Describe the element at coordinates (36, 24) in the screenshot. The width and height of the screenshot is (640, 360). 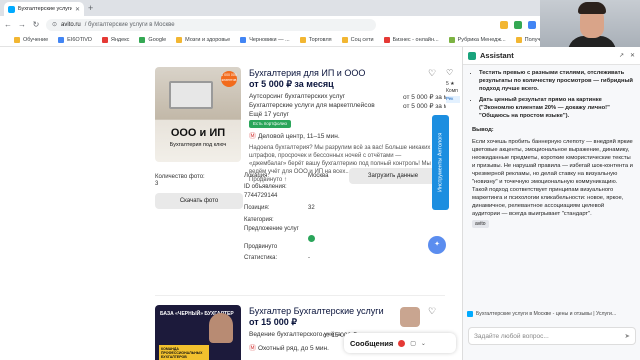
I see `reload-icon: ↻` at that location.